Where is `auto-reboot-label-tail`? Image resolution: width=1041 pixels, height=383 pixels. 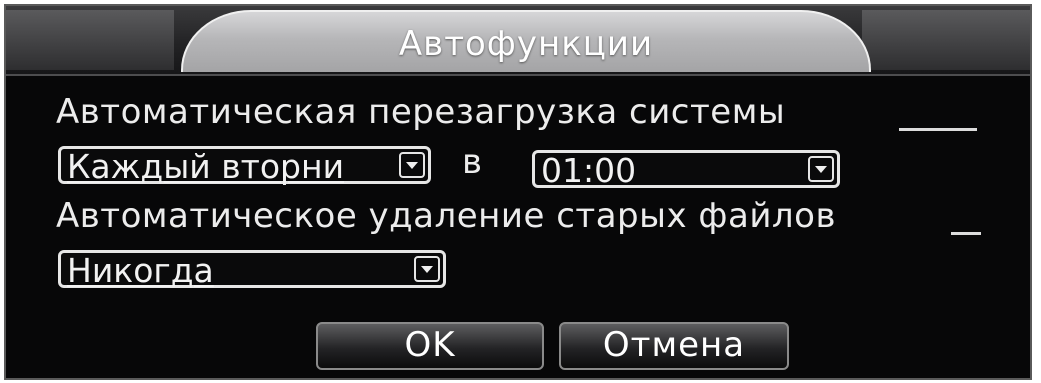
auto-reboot-label-tail is located at coordinates (938, 129).